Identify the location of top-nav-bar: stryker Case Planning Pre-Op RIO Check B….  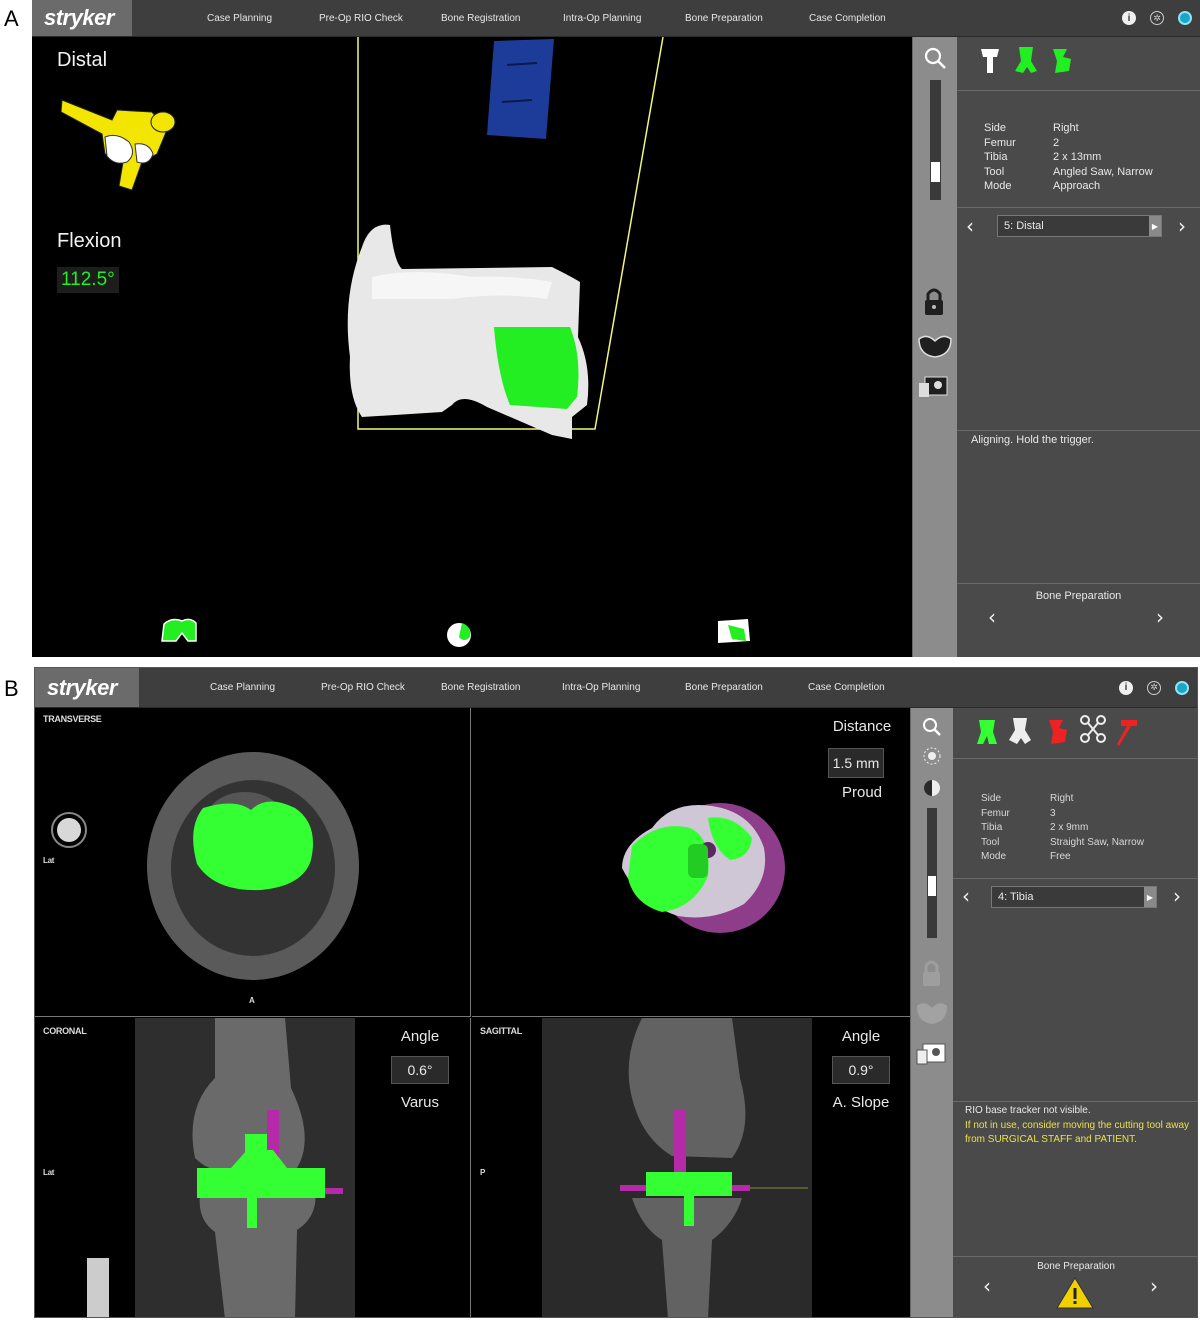
(616, 688).